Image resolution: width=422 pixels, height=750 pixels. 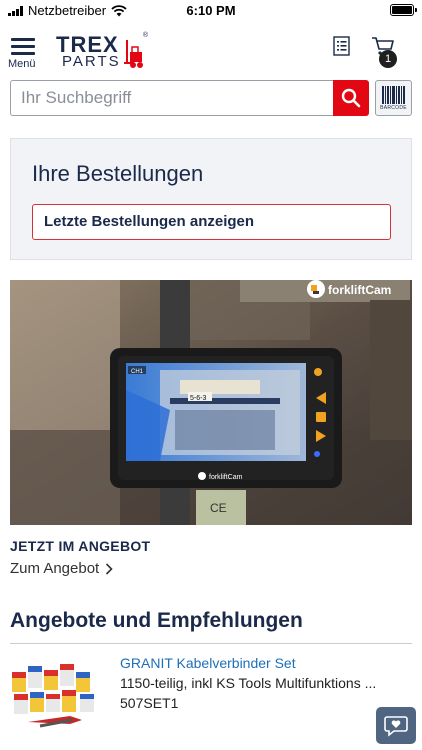 I want to click on cable-connector-set-image, so click(x=53, y=696).